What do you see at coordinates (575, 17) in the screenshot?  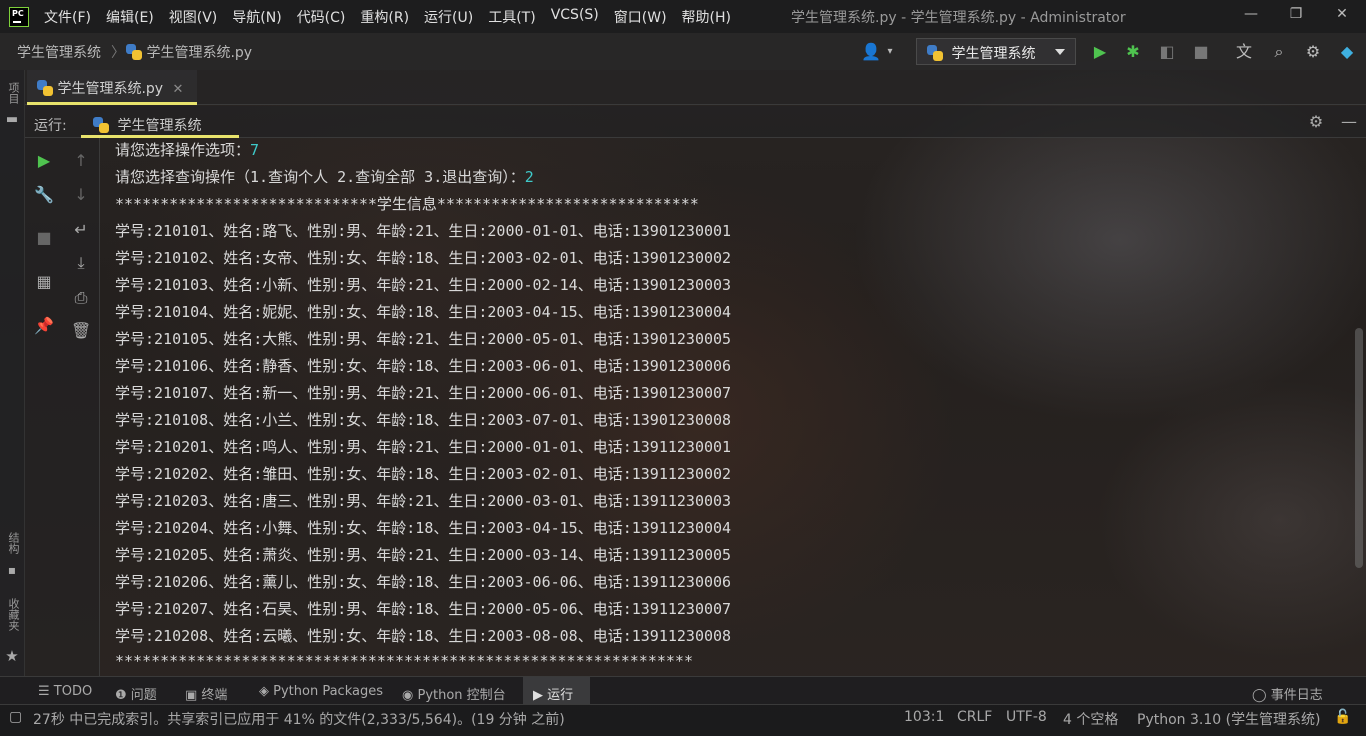 I see `menu-item: VCS(S)` at bounding box center [575, 17].